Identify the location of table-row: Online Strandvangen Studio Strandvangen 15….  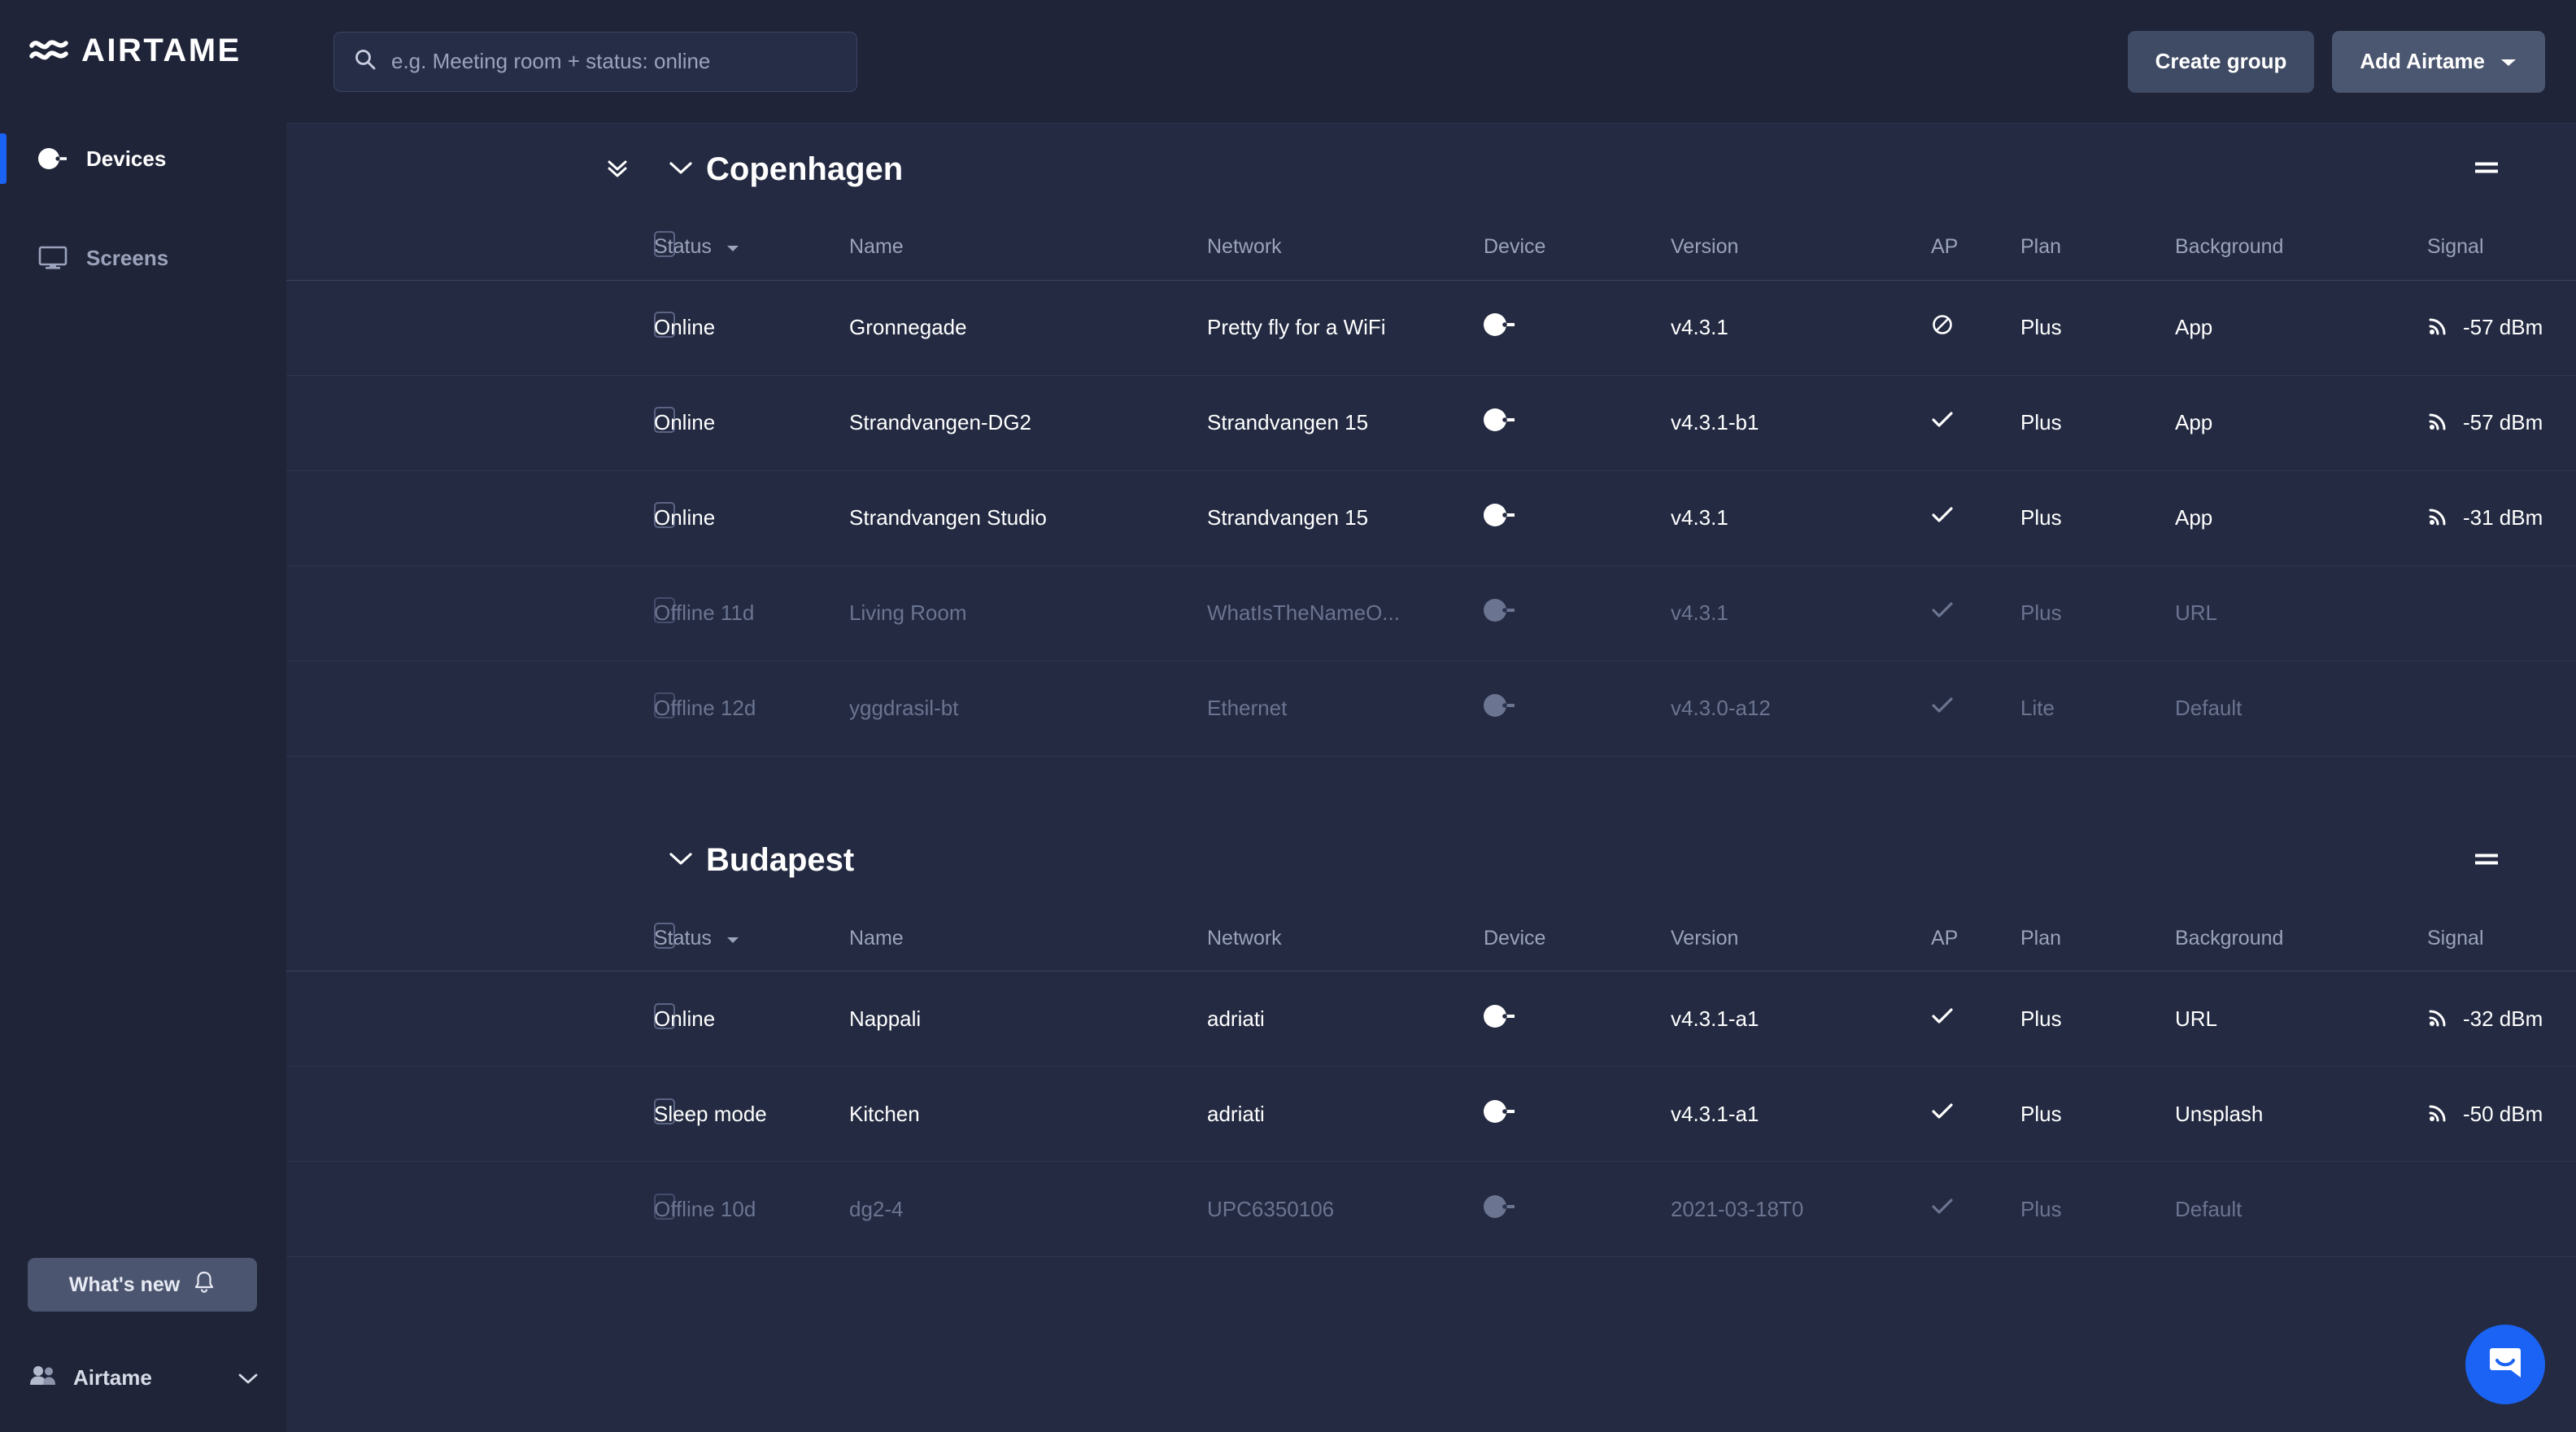
(1431, 518).